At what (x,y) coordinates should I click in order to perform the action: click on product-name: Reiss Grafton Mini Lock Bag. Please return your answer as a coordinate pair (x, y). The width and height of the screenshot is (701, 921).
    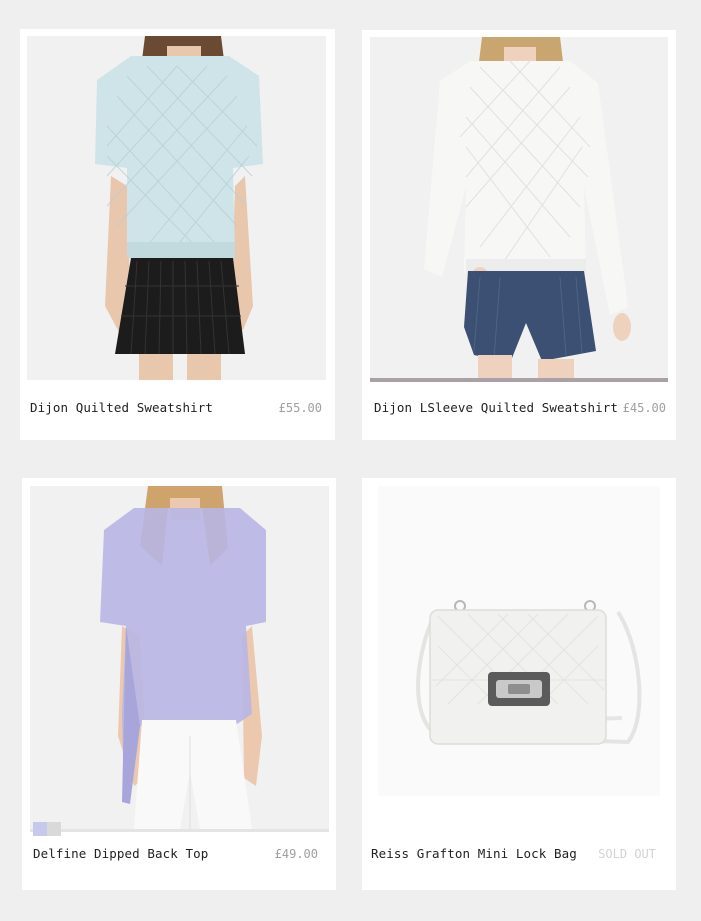
    Looking at the image, I should click on (474, 854).